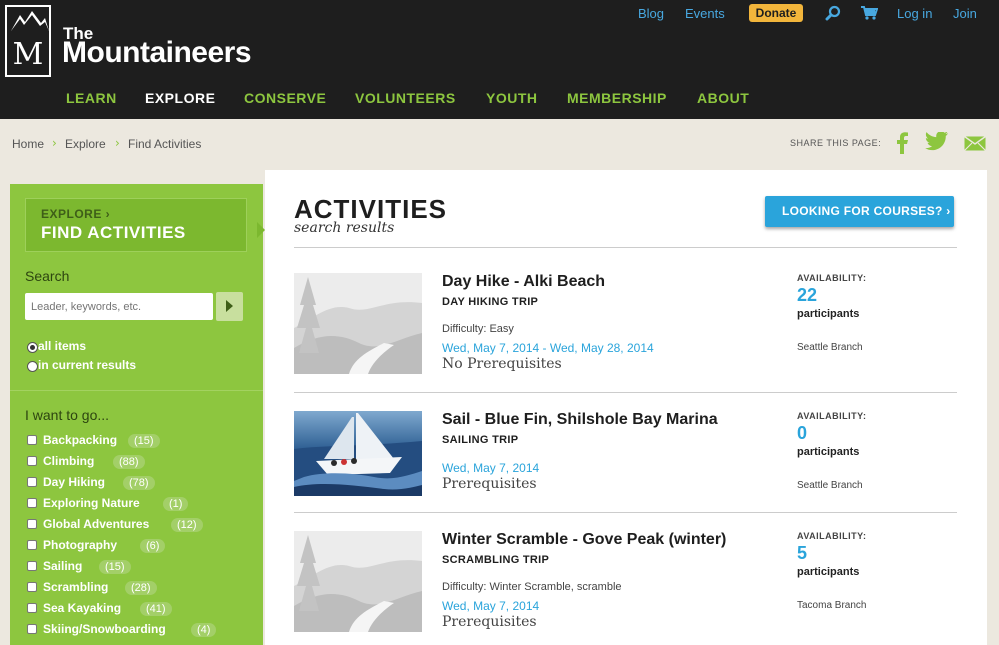  I want to click on blog-link: Blog, so click(651, 13).